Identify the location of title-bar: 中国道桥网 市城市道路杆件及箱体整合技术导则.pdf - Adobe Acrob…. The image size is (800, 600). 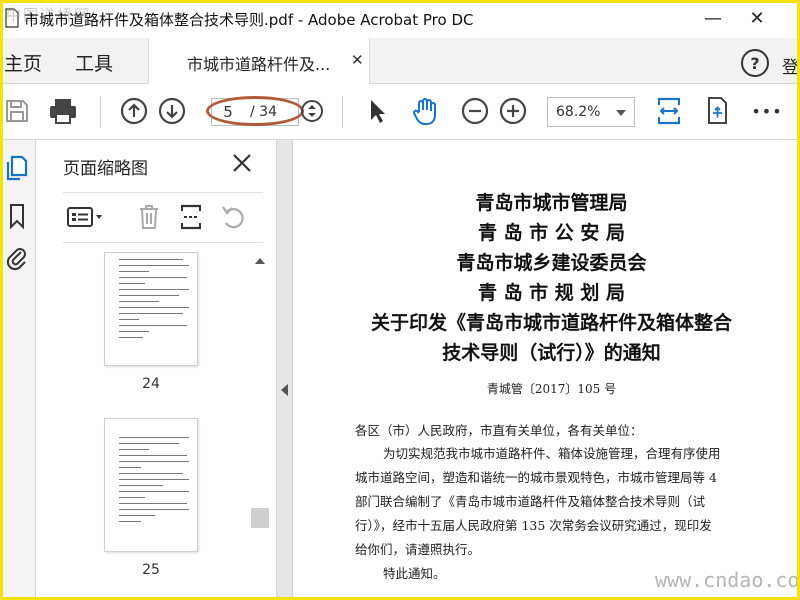
(400, 19).